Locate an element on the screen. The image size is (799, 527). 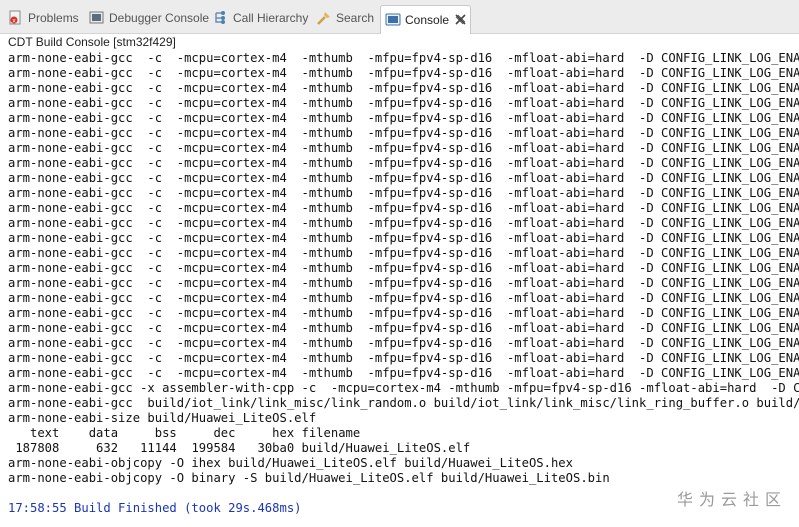
close-icon is located at coordinates (460, 20).